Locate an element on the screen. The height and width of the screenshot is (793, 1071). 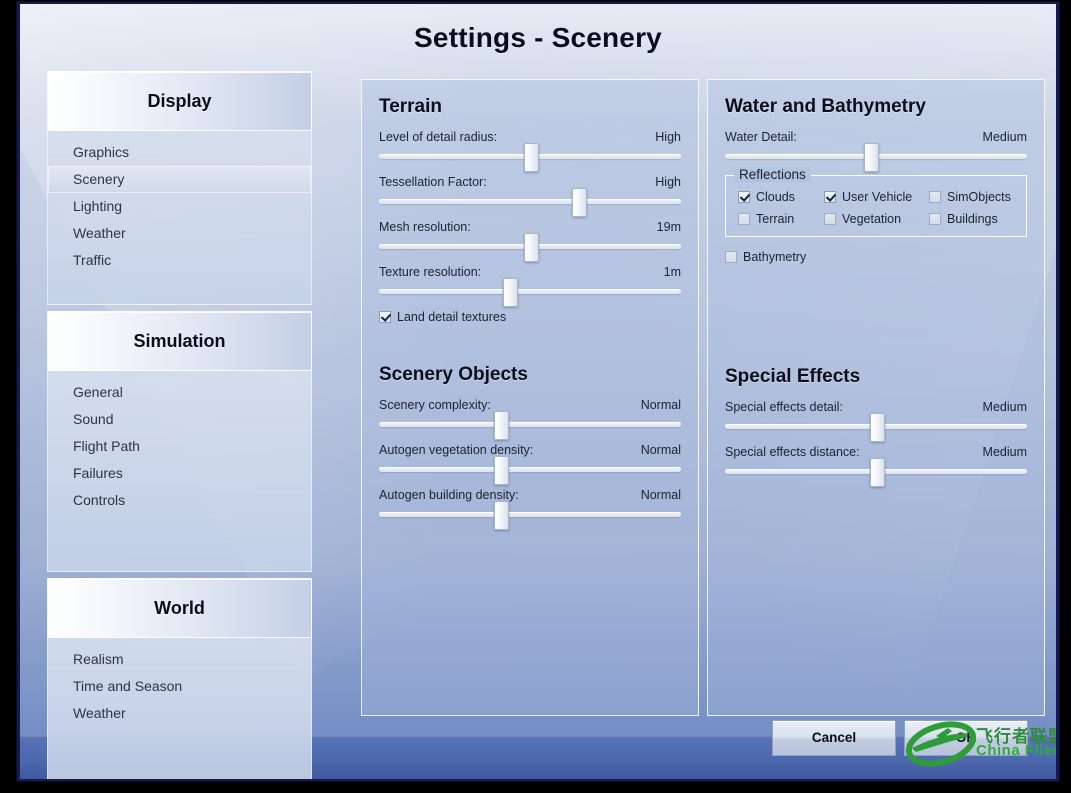
reflections-vegetation-checkbox-icon is located at coordinates (830, 219).